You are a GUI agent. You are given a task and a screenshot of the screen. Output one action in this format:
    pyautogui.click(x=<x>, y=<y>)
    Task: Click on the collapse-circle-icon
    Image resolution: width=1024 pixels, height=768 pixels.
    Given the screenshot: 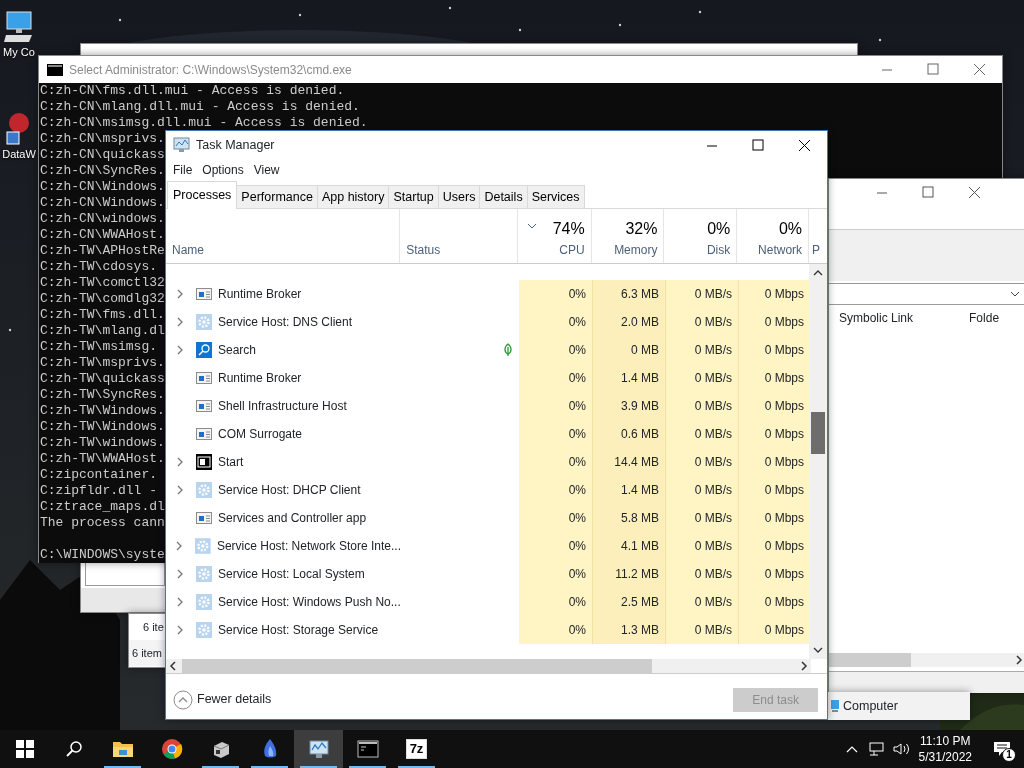 What is the action you would take?
    pyautogui.click(x=183, y=699)
    